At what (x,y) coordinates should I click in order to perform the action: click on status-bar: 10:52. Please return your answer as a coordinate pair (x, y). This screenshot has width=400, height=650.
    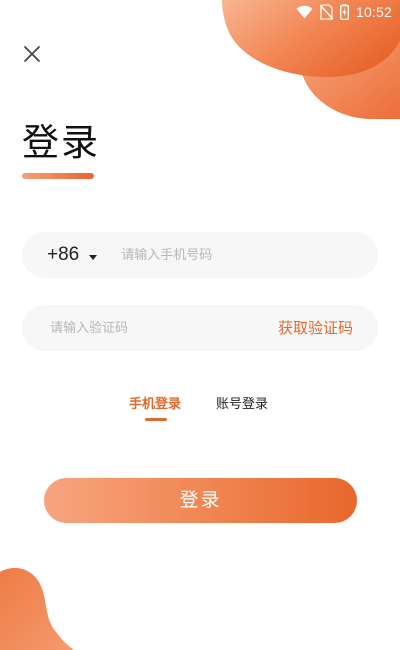
    Looking at the image, I should click on (344, 12).